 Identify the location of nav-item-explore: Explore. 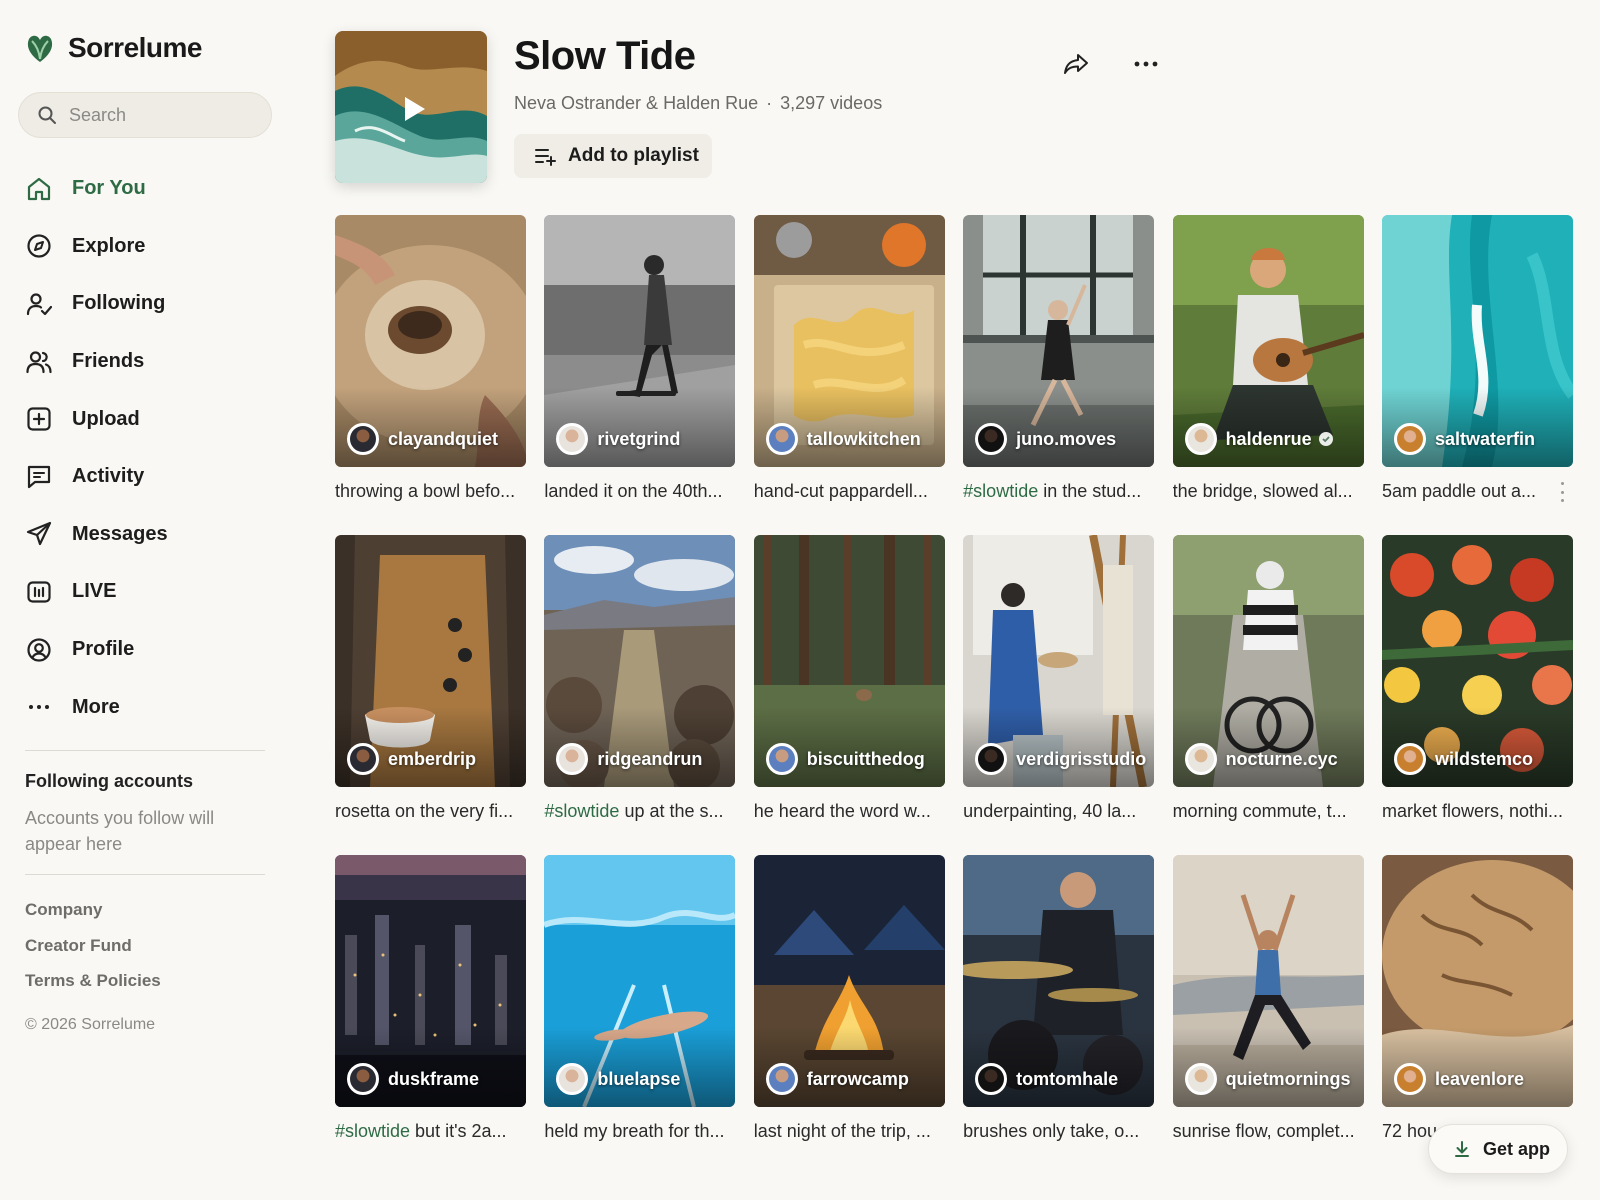
(96, 247).